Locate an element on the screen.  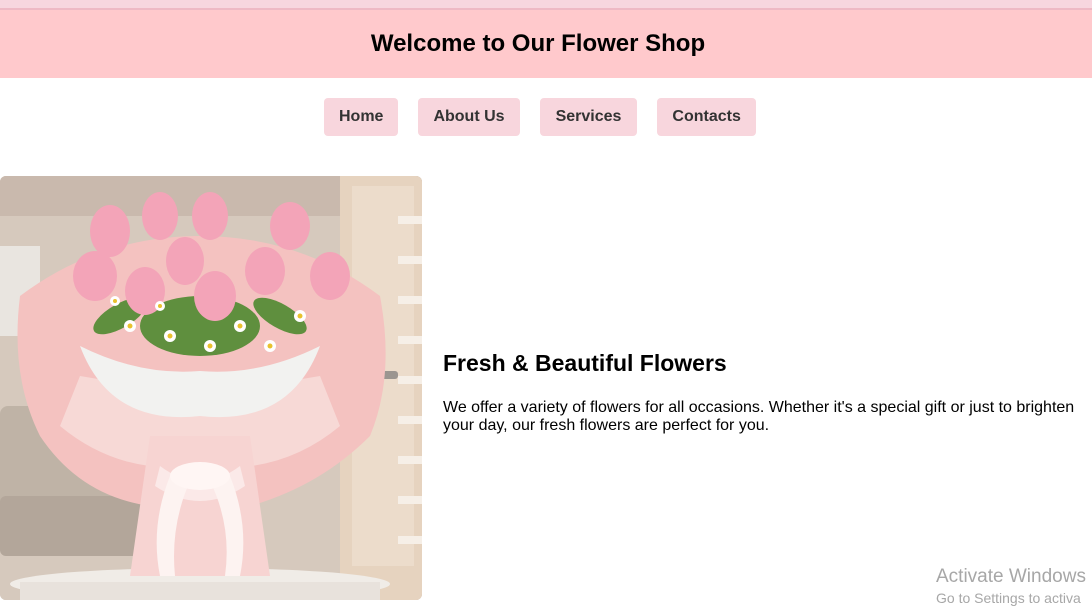
watermark-subtitle: Go to Settings to activa is located at coordinates (1008, 598).